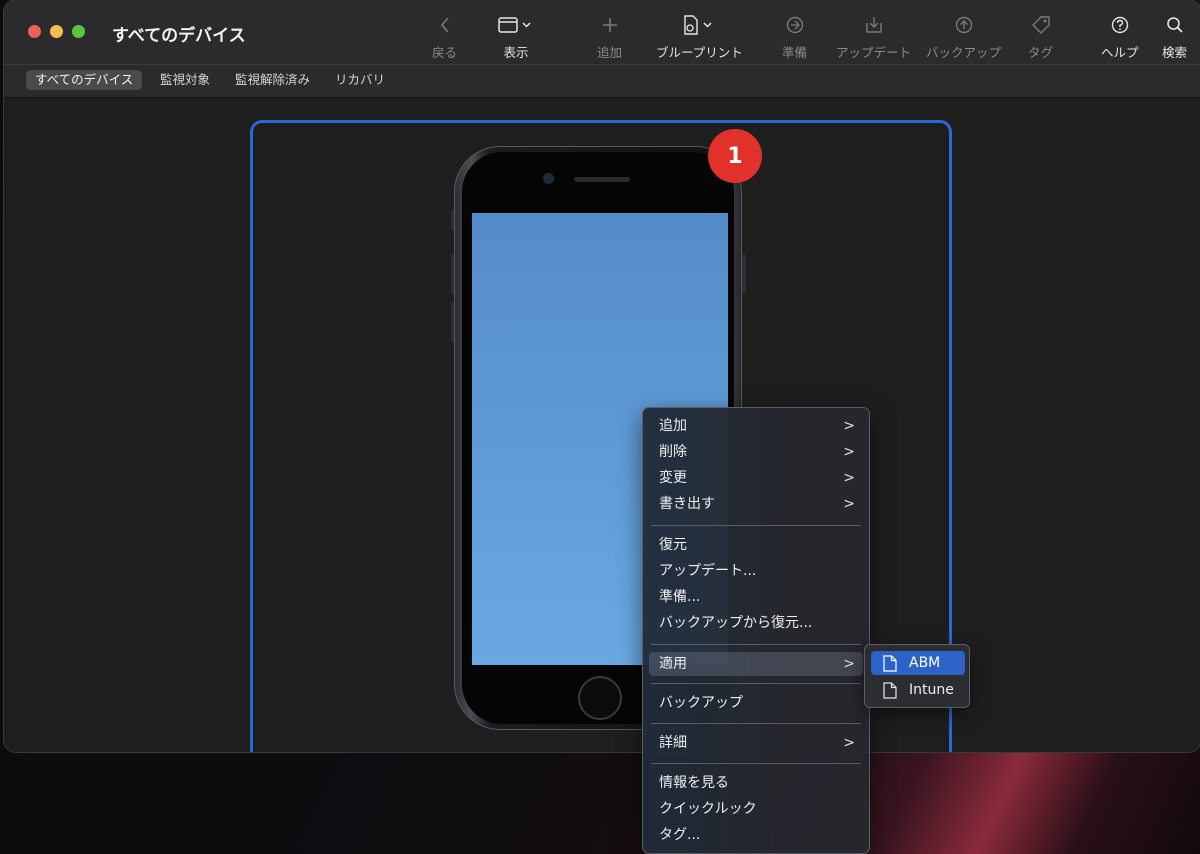  I want to click on submenu-item-abm: ABM, so click(918, 663).